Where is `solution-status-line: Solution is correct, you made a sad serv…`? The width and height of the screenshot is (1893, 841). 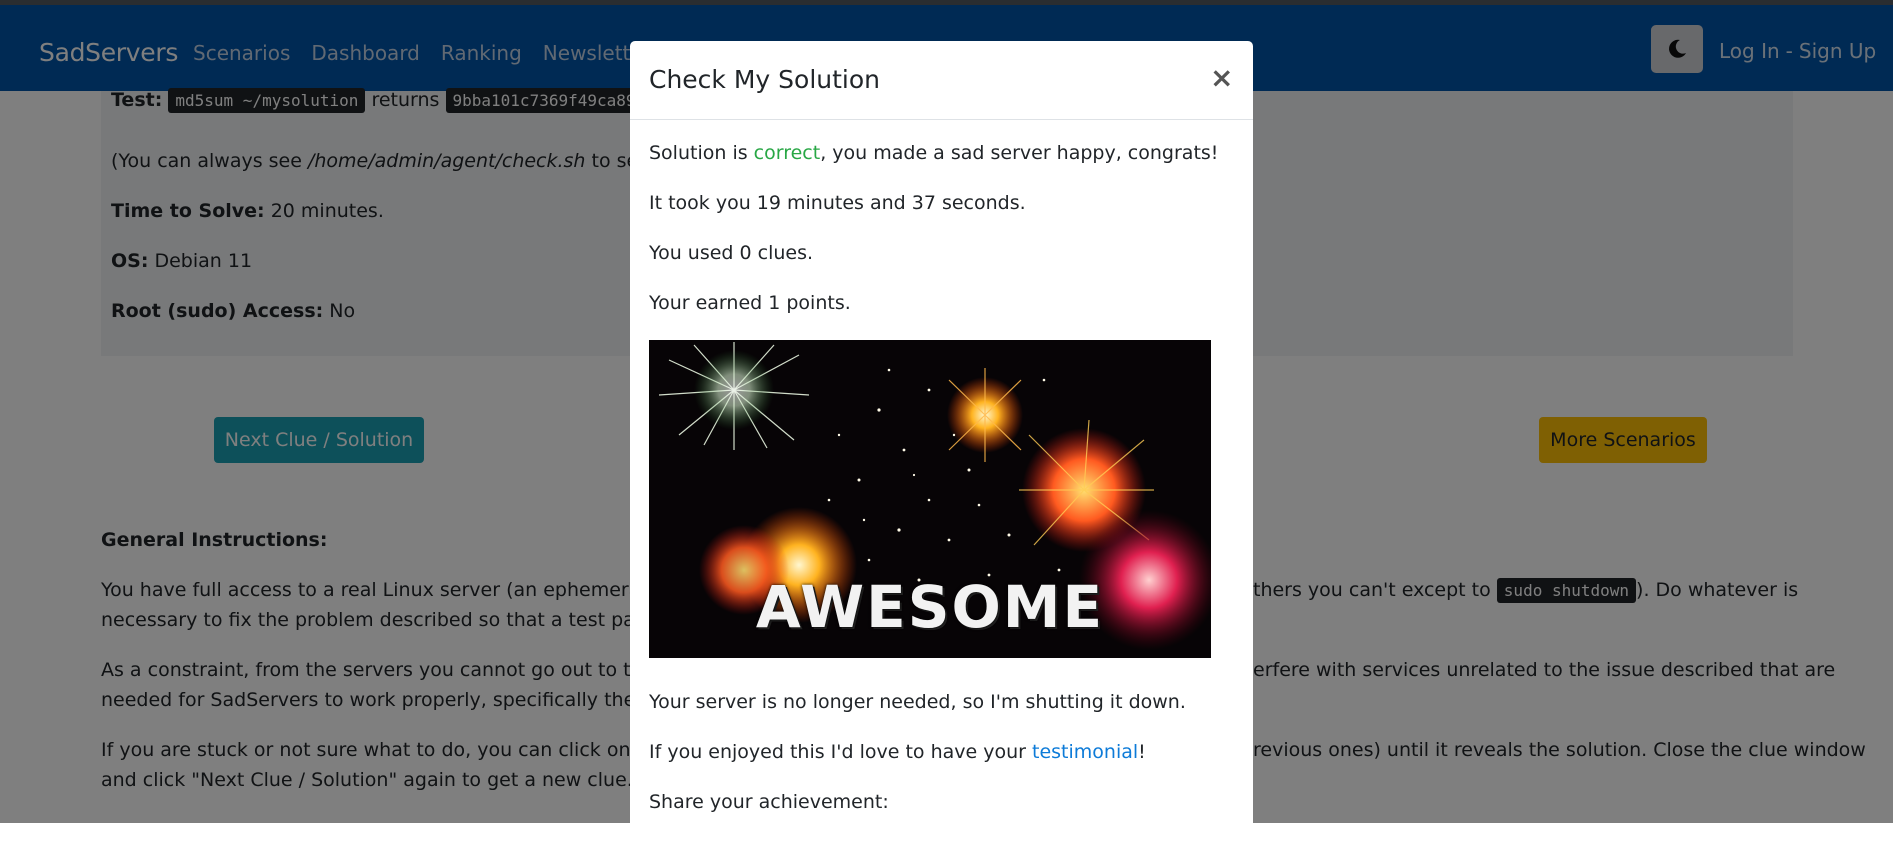 solution-status-line: Solution is correct, you made a sad serv… is located at coordinates (933, 153).